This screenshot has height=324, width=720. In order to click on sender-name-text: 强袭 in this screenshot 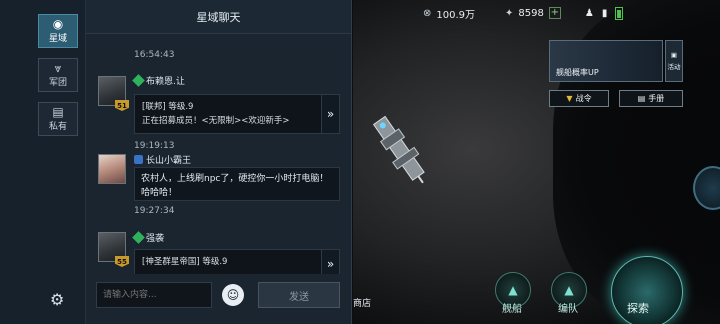, I will do `click(155, 239)`.